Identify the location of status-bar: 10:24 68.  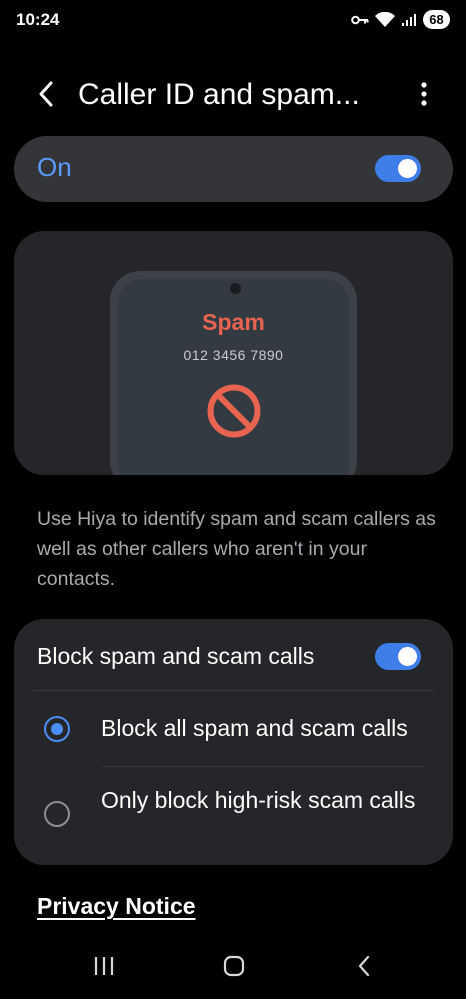
(233, 21).